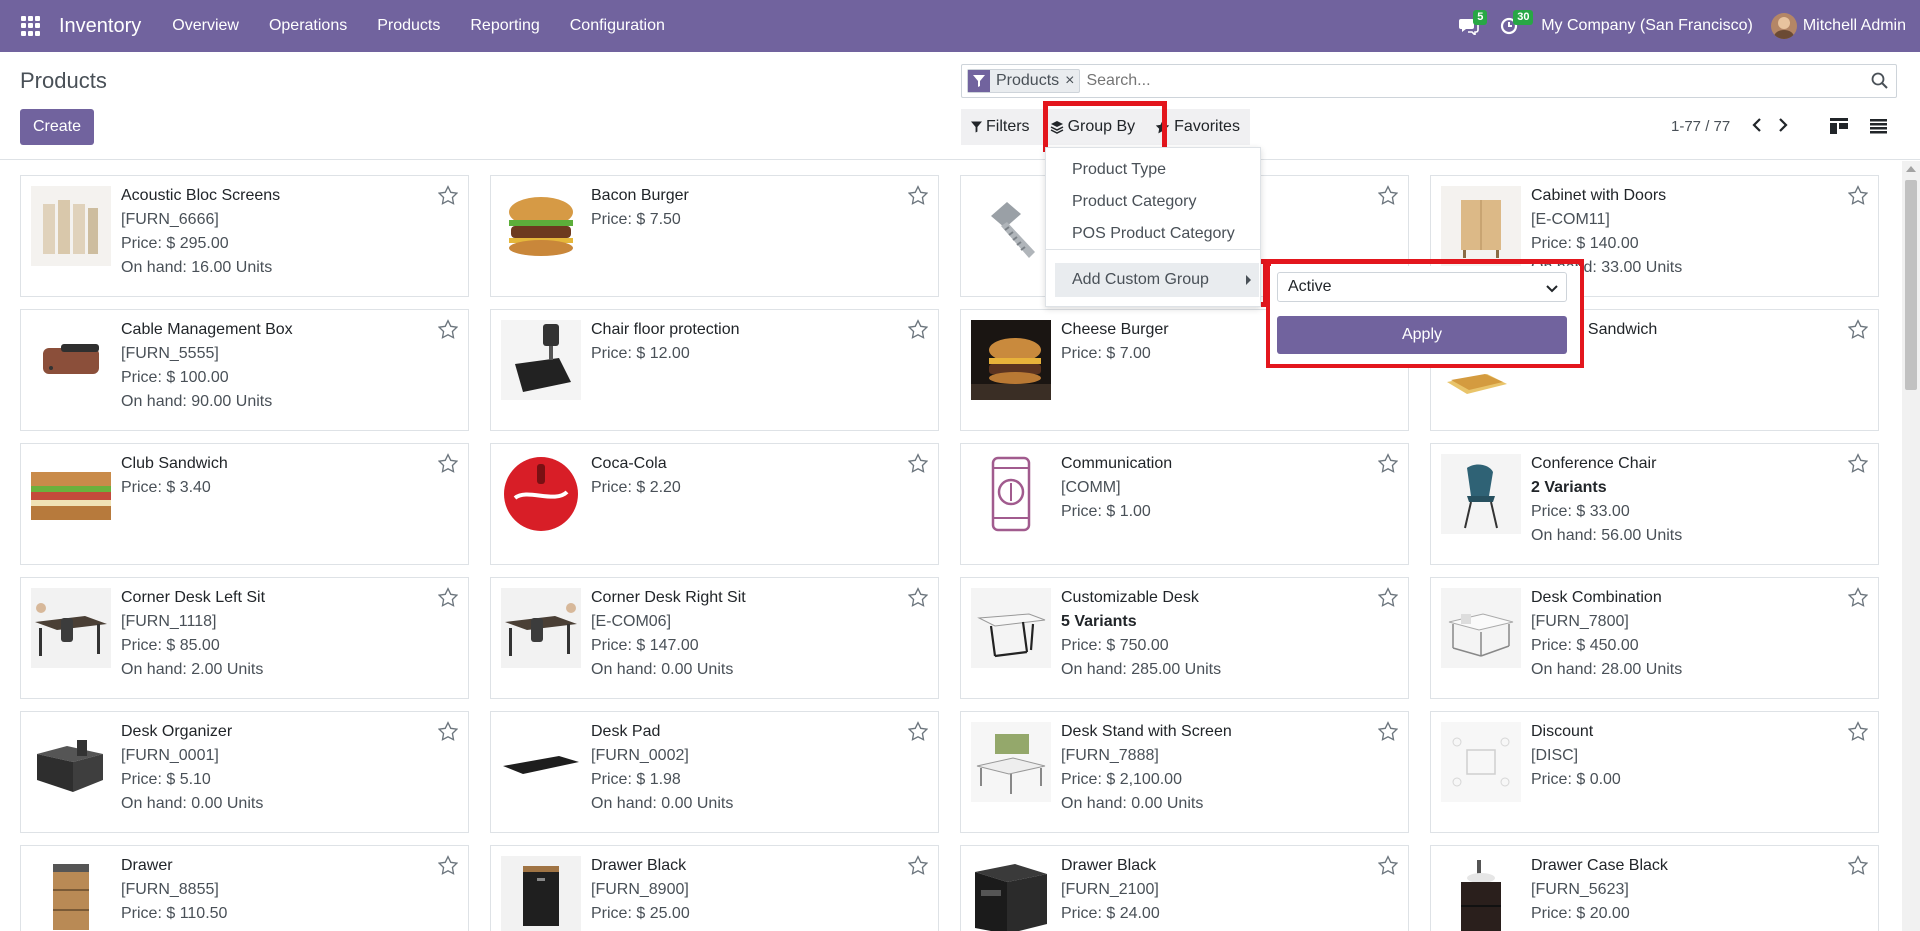  Describe the element at coordinates (1879, 83) in the screenshot. I see `search-icon` at that location.